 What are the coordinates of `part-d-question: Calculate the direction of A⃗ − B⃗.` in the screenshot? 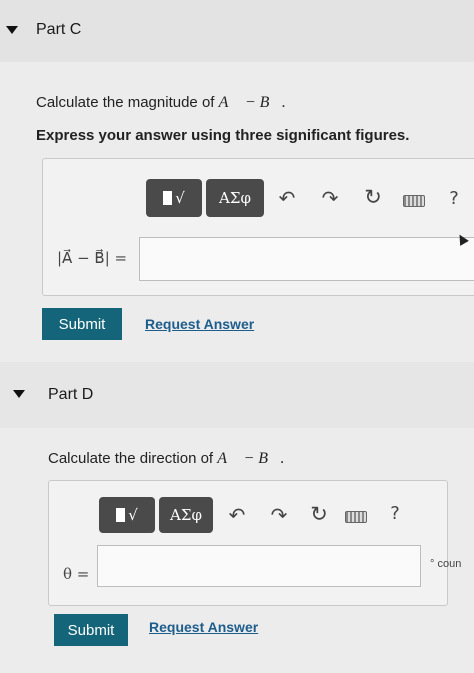 It's located at (166, 459).